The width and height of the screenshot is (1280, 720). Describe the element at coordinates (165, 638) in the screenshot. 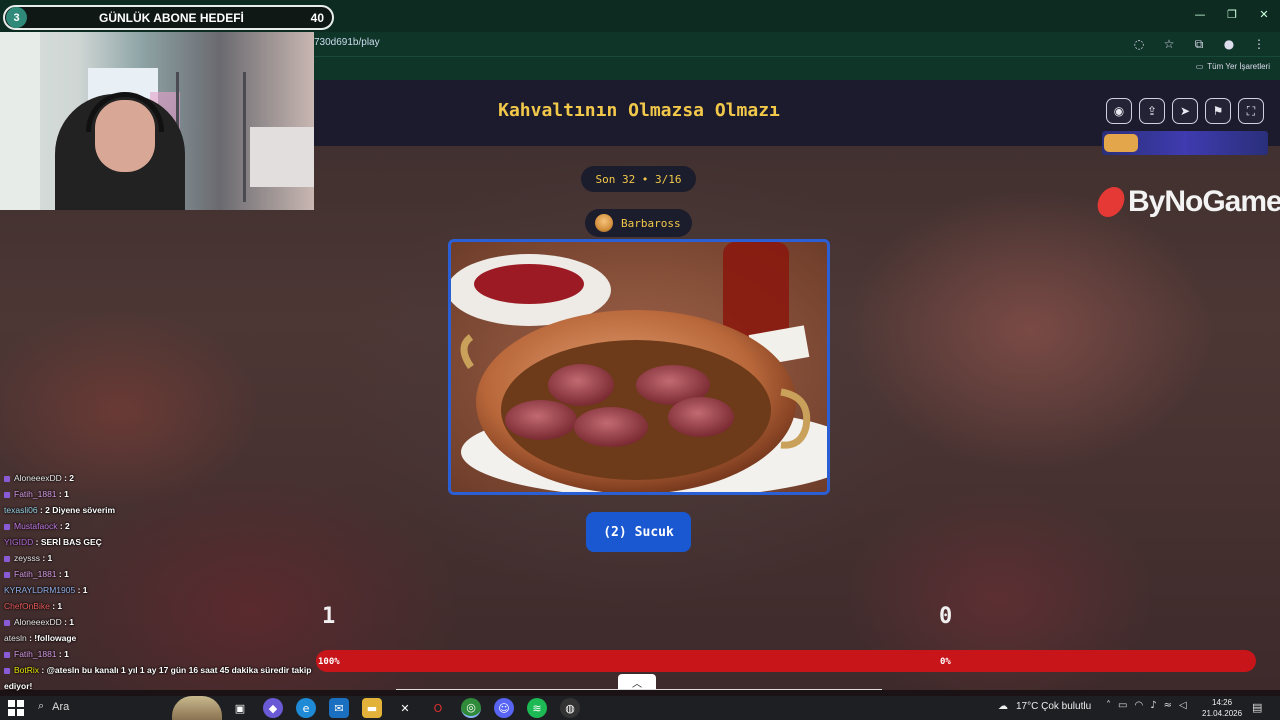

I see `chat-message: atesln : !followage` at that location.